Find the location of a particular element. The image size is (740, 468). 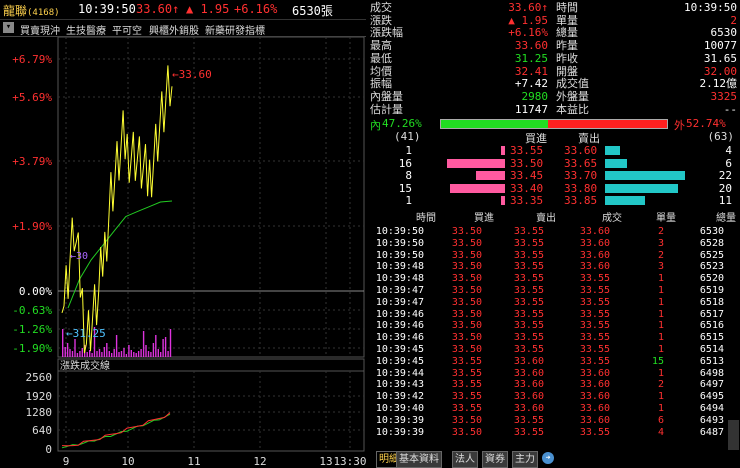

tick-row: 10:39:39 33.50 33.55 33.55 4 6487 is located at coordinates (548, 433).